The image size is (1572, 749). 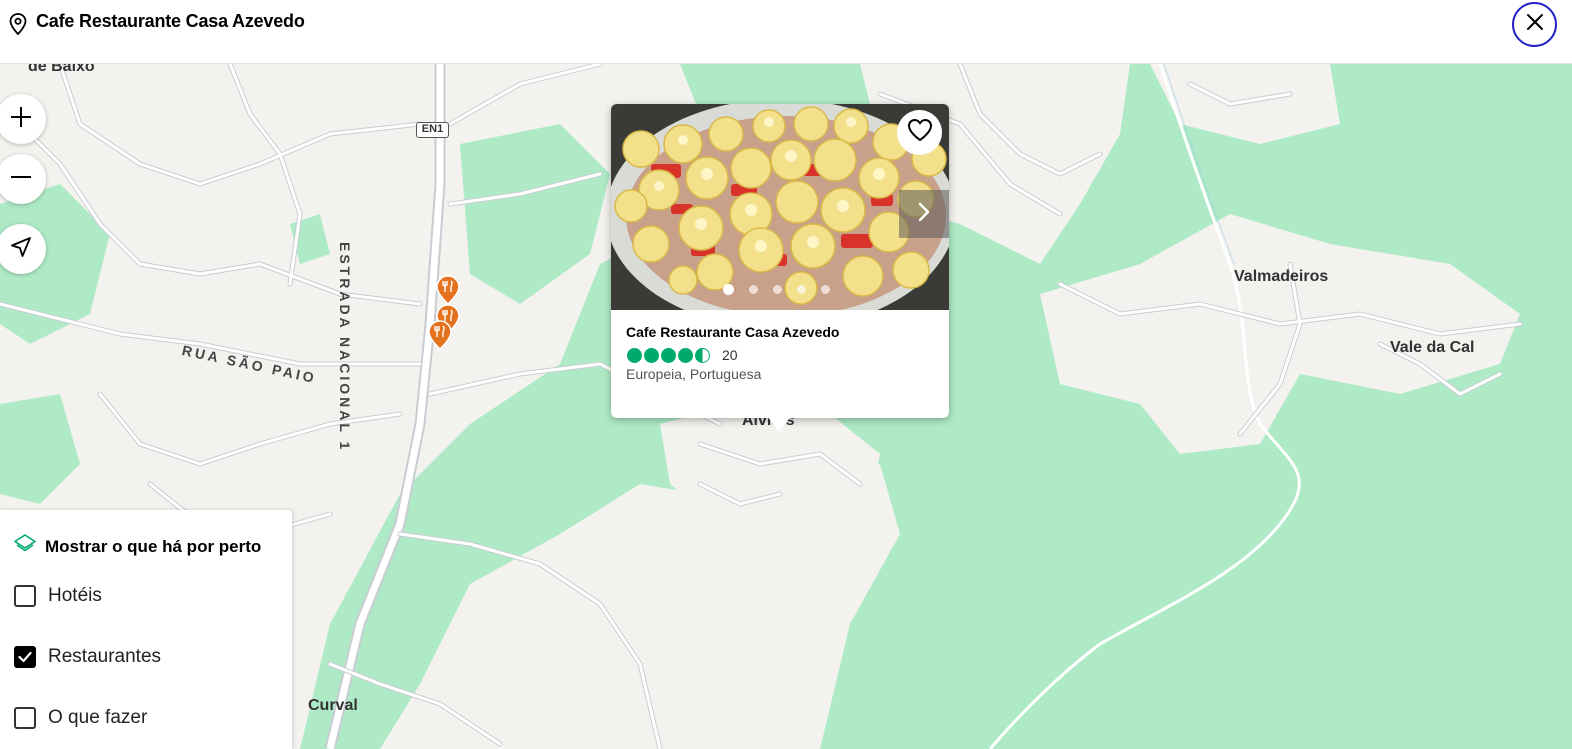 What do you see at coordinates (1281, 276) in the screenshot?
I see `map-label-valmadeiros: Valmadeiros` at bounding box center [1281, 276].